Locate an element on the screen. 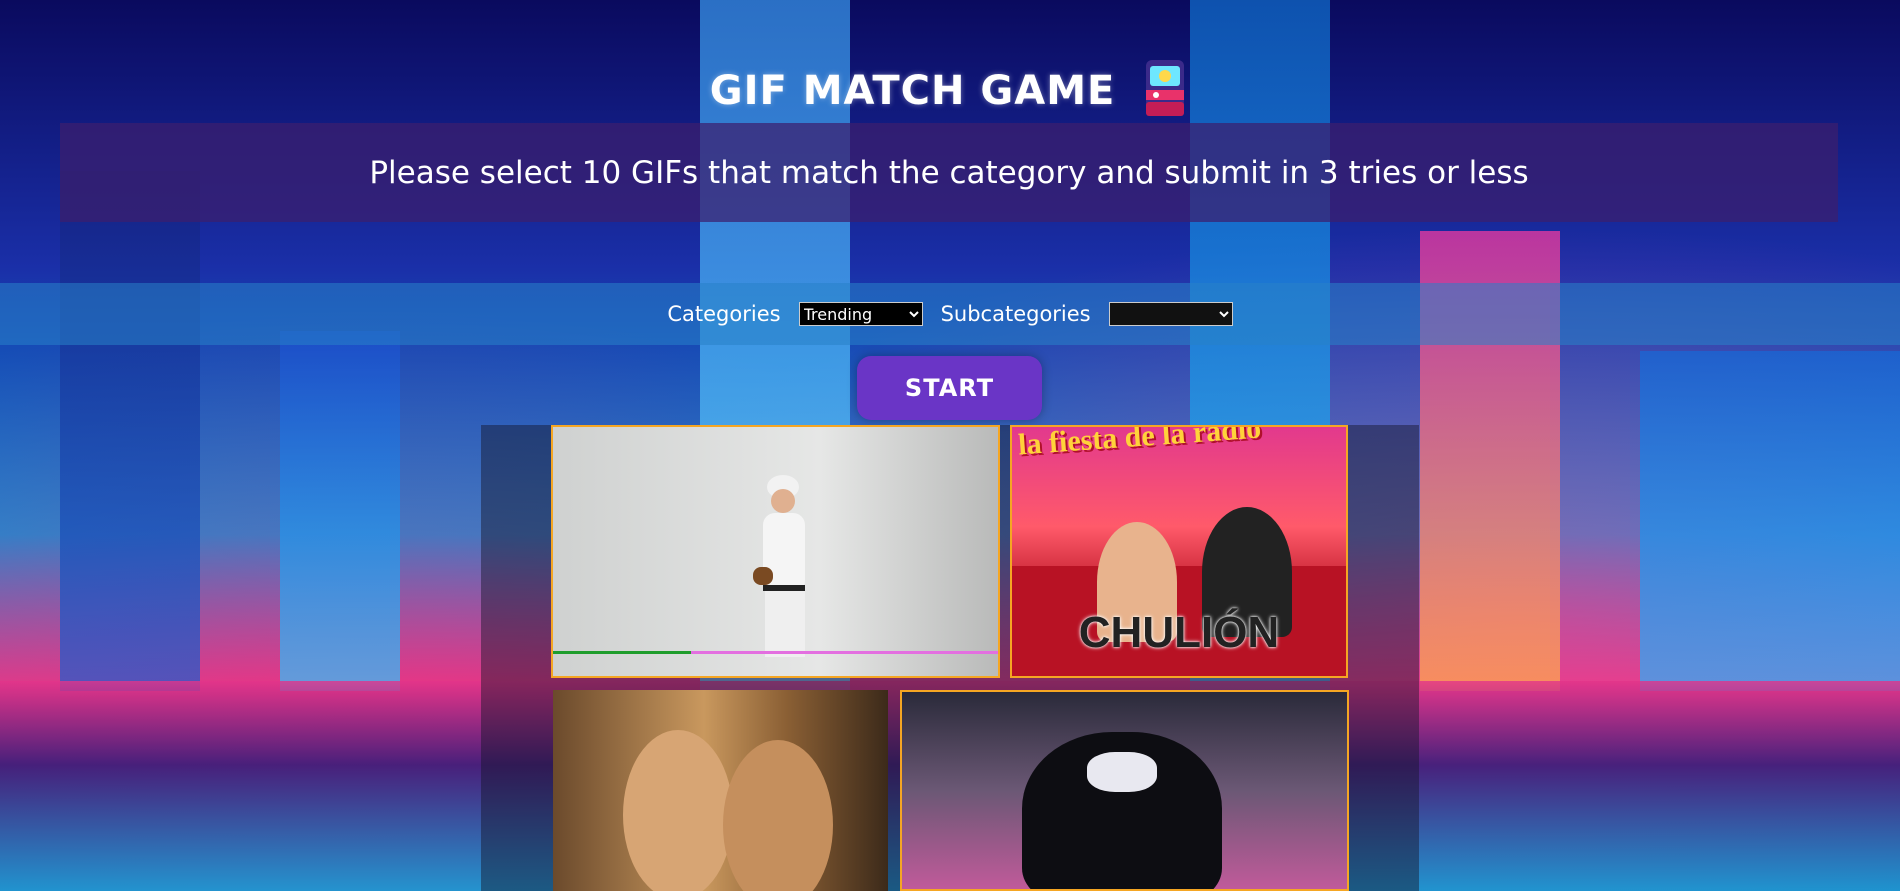  gif-progress-bar is located at coordinates (775, 652).